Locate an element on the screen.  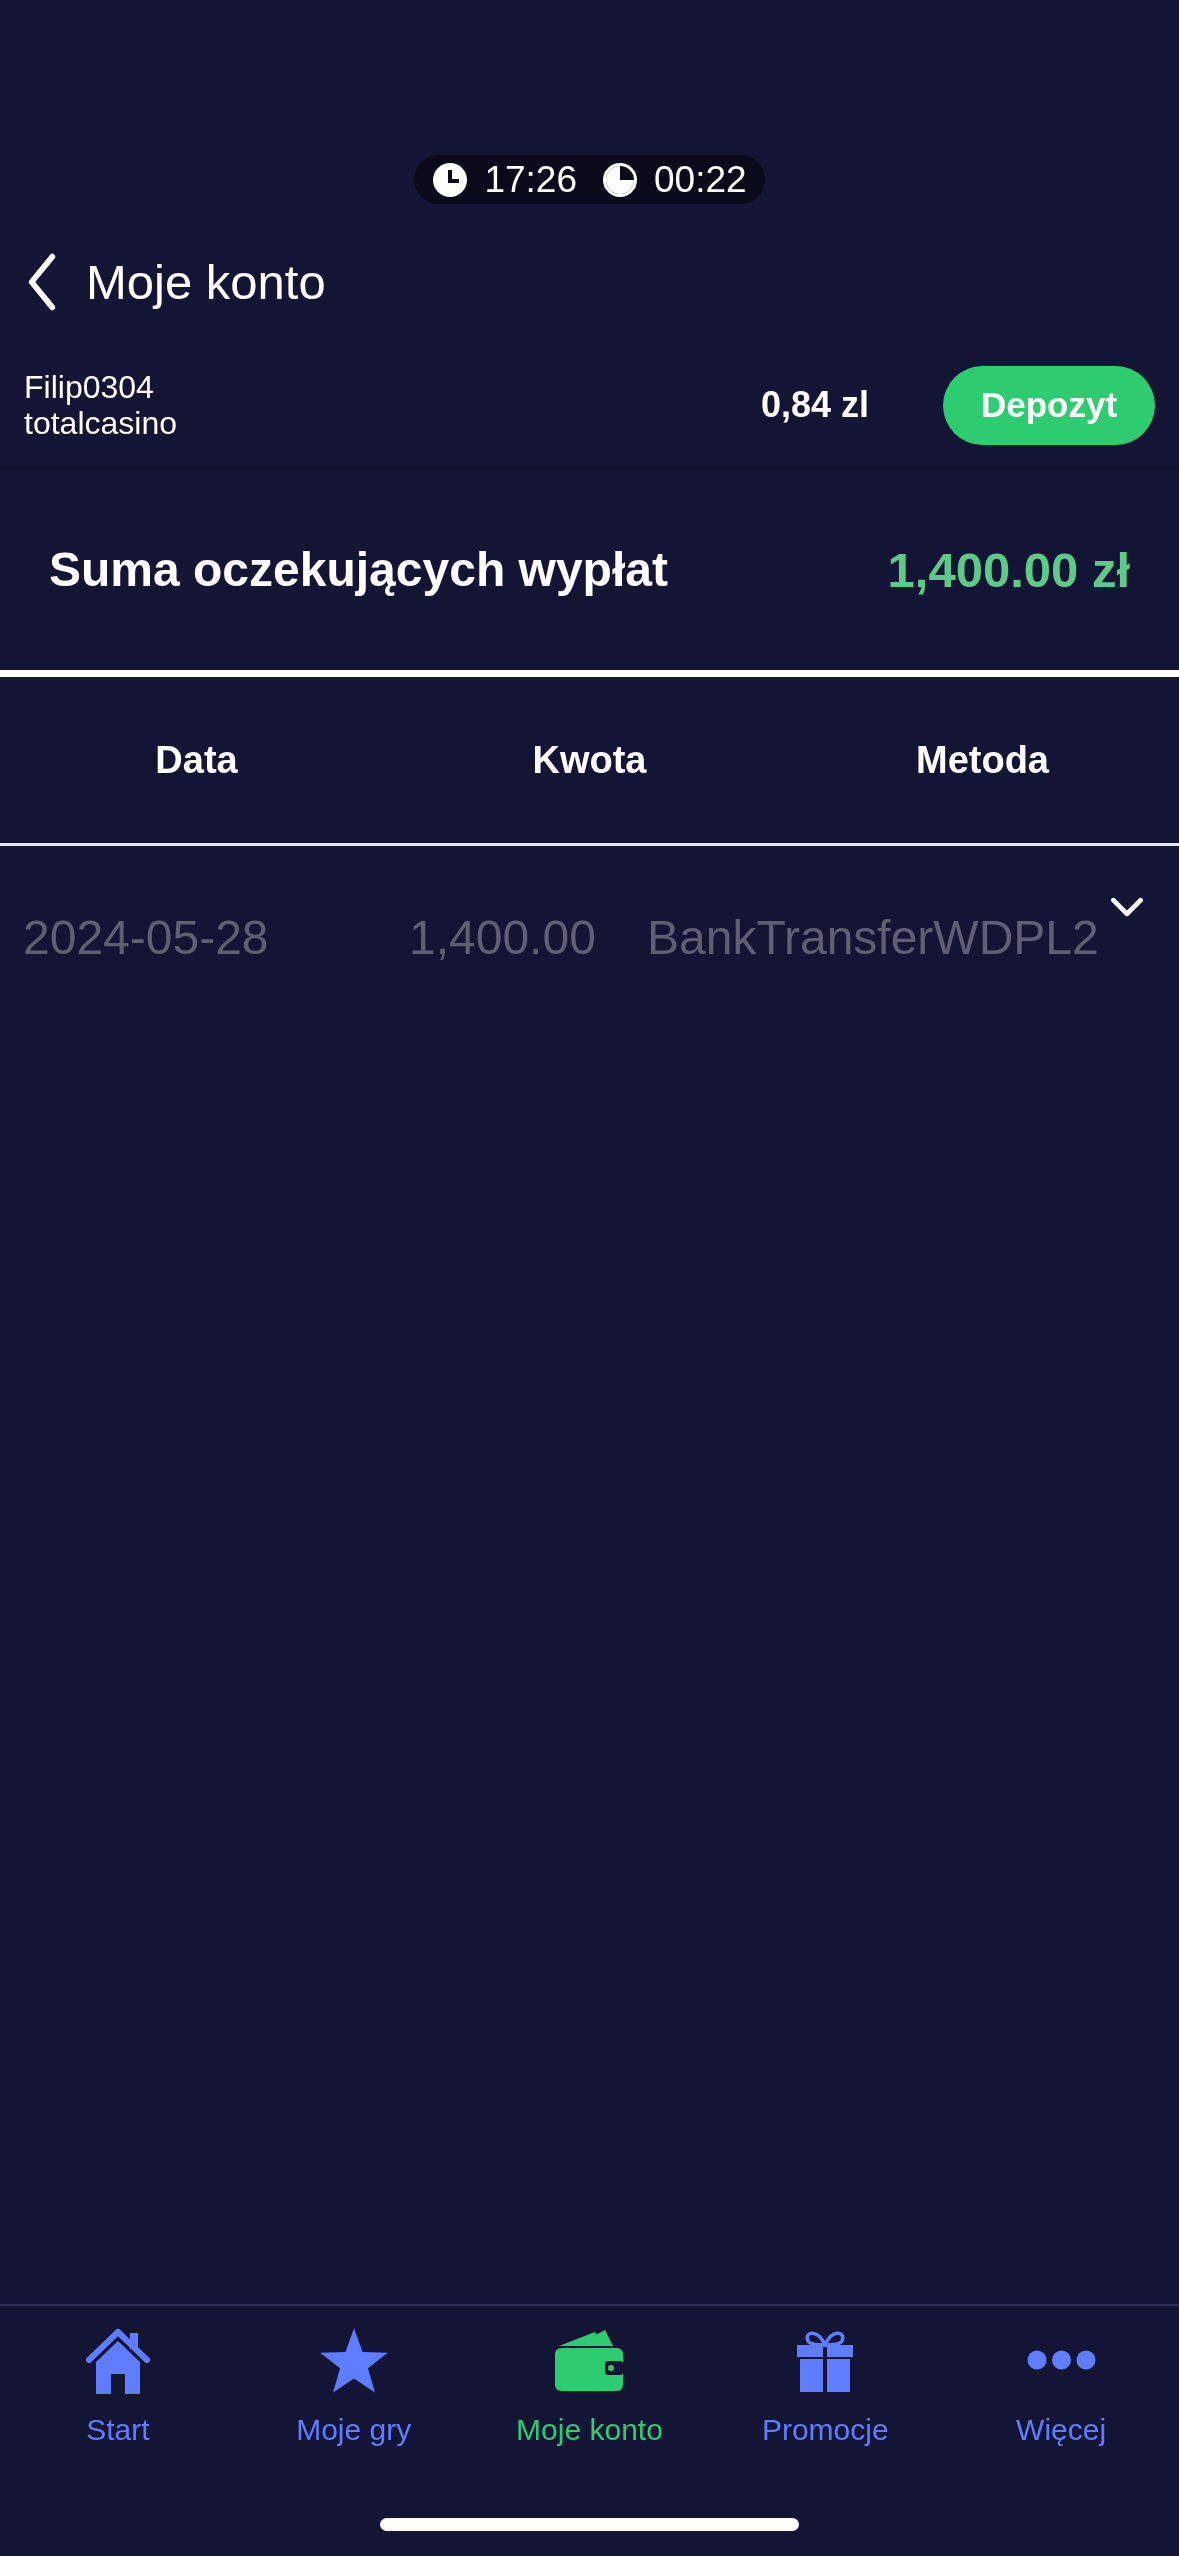
page-title: Moje konto is located at coordinates (206, 282).